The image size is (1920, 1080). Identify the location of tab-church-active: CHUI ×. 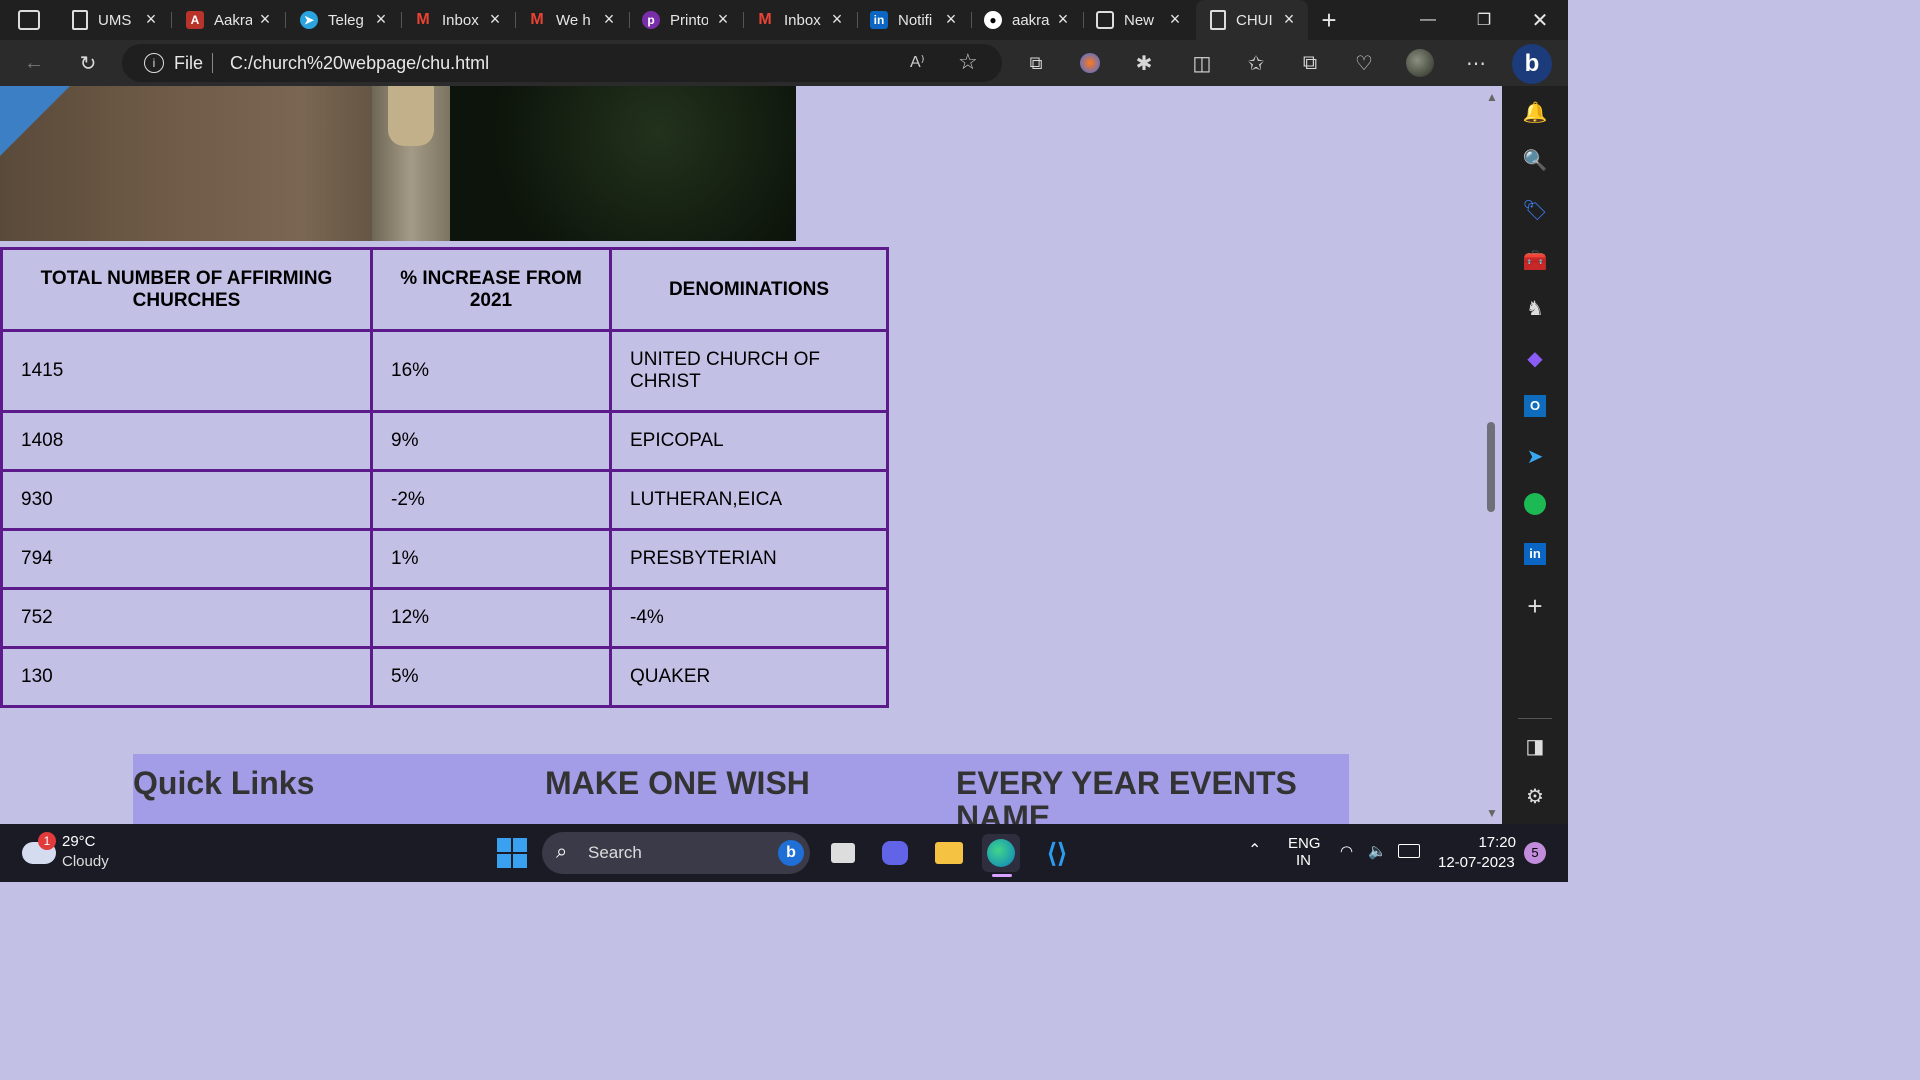
(1252, 20).